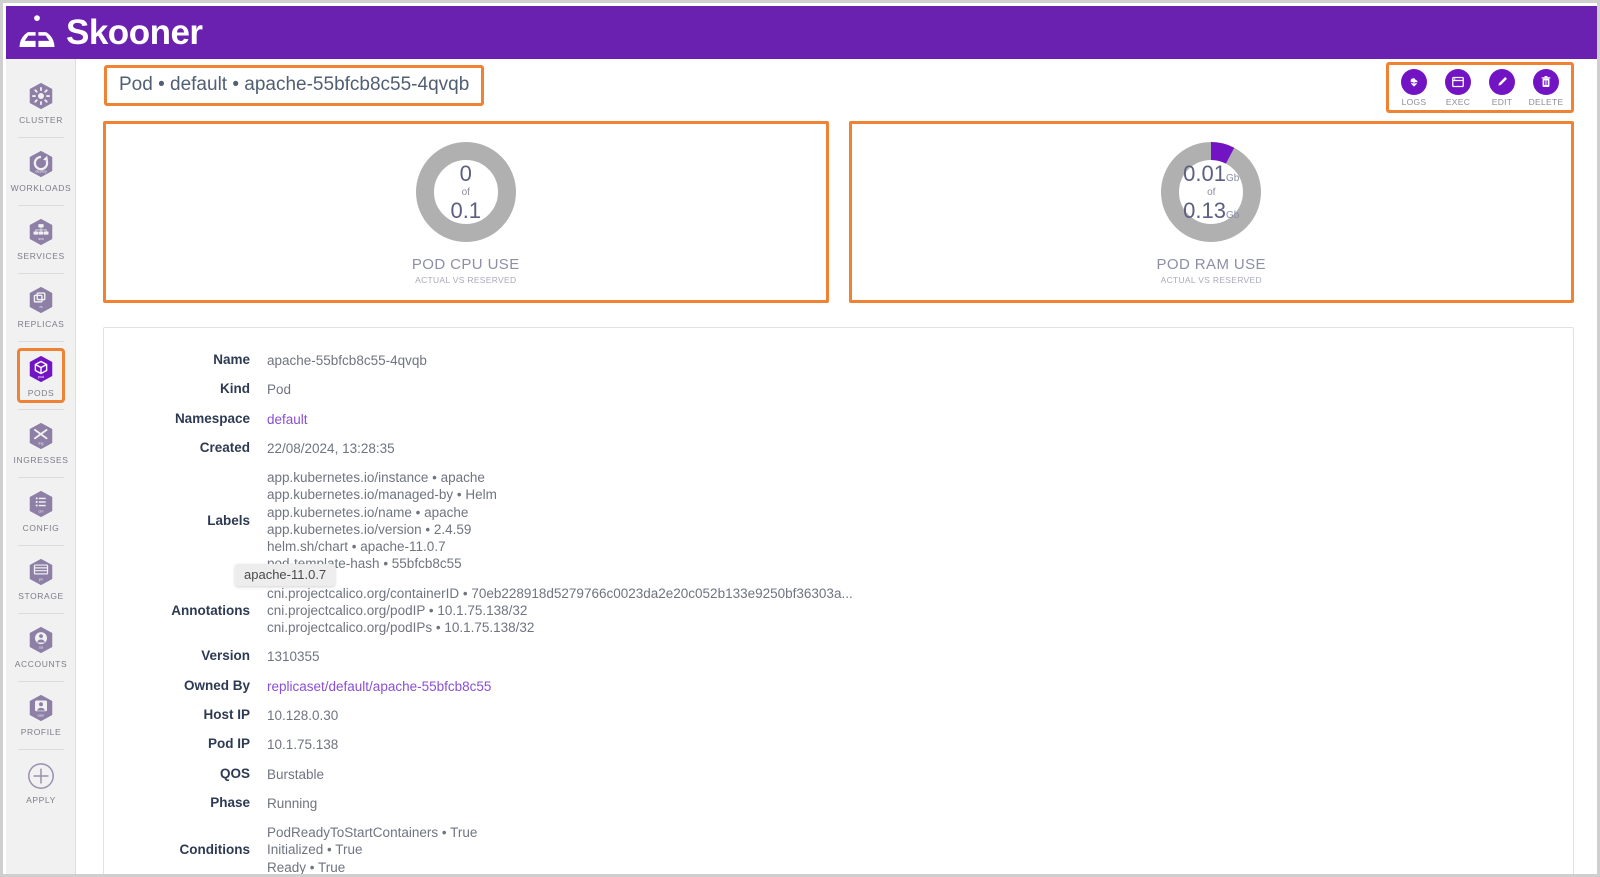  I want to click on sidebar-item-label: APPLY, so click(41, 800).